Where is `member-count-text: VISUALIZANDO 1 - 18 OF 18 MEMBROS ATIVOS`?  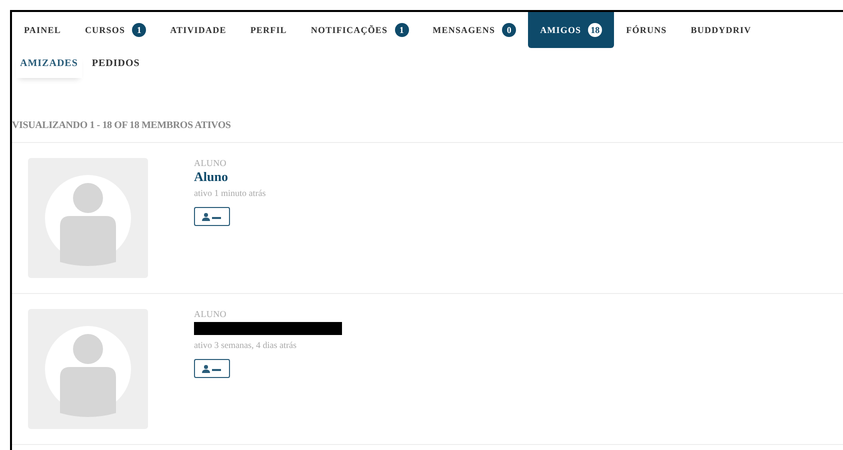 member-count-text: VISUALIZANDO 1 - 18 OF 18 MEMBROS ATIVOS is located at coordinates (427, 112).